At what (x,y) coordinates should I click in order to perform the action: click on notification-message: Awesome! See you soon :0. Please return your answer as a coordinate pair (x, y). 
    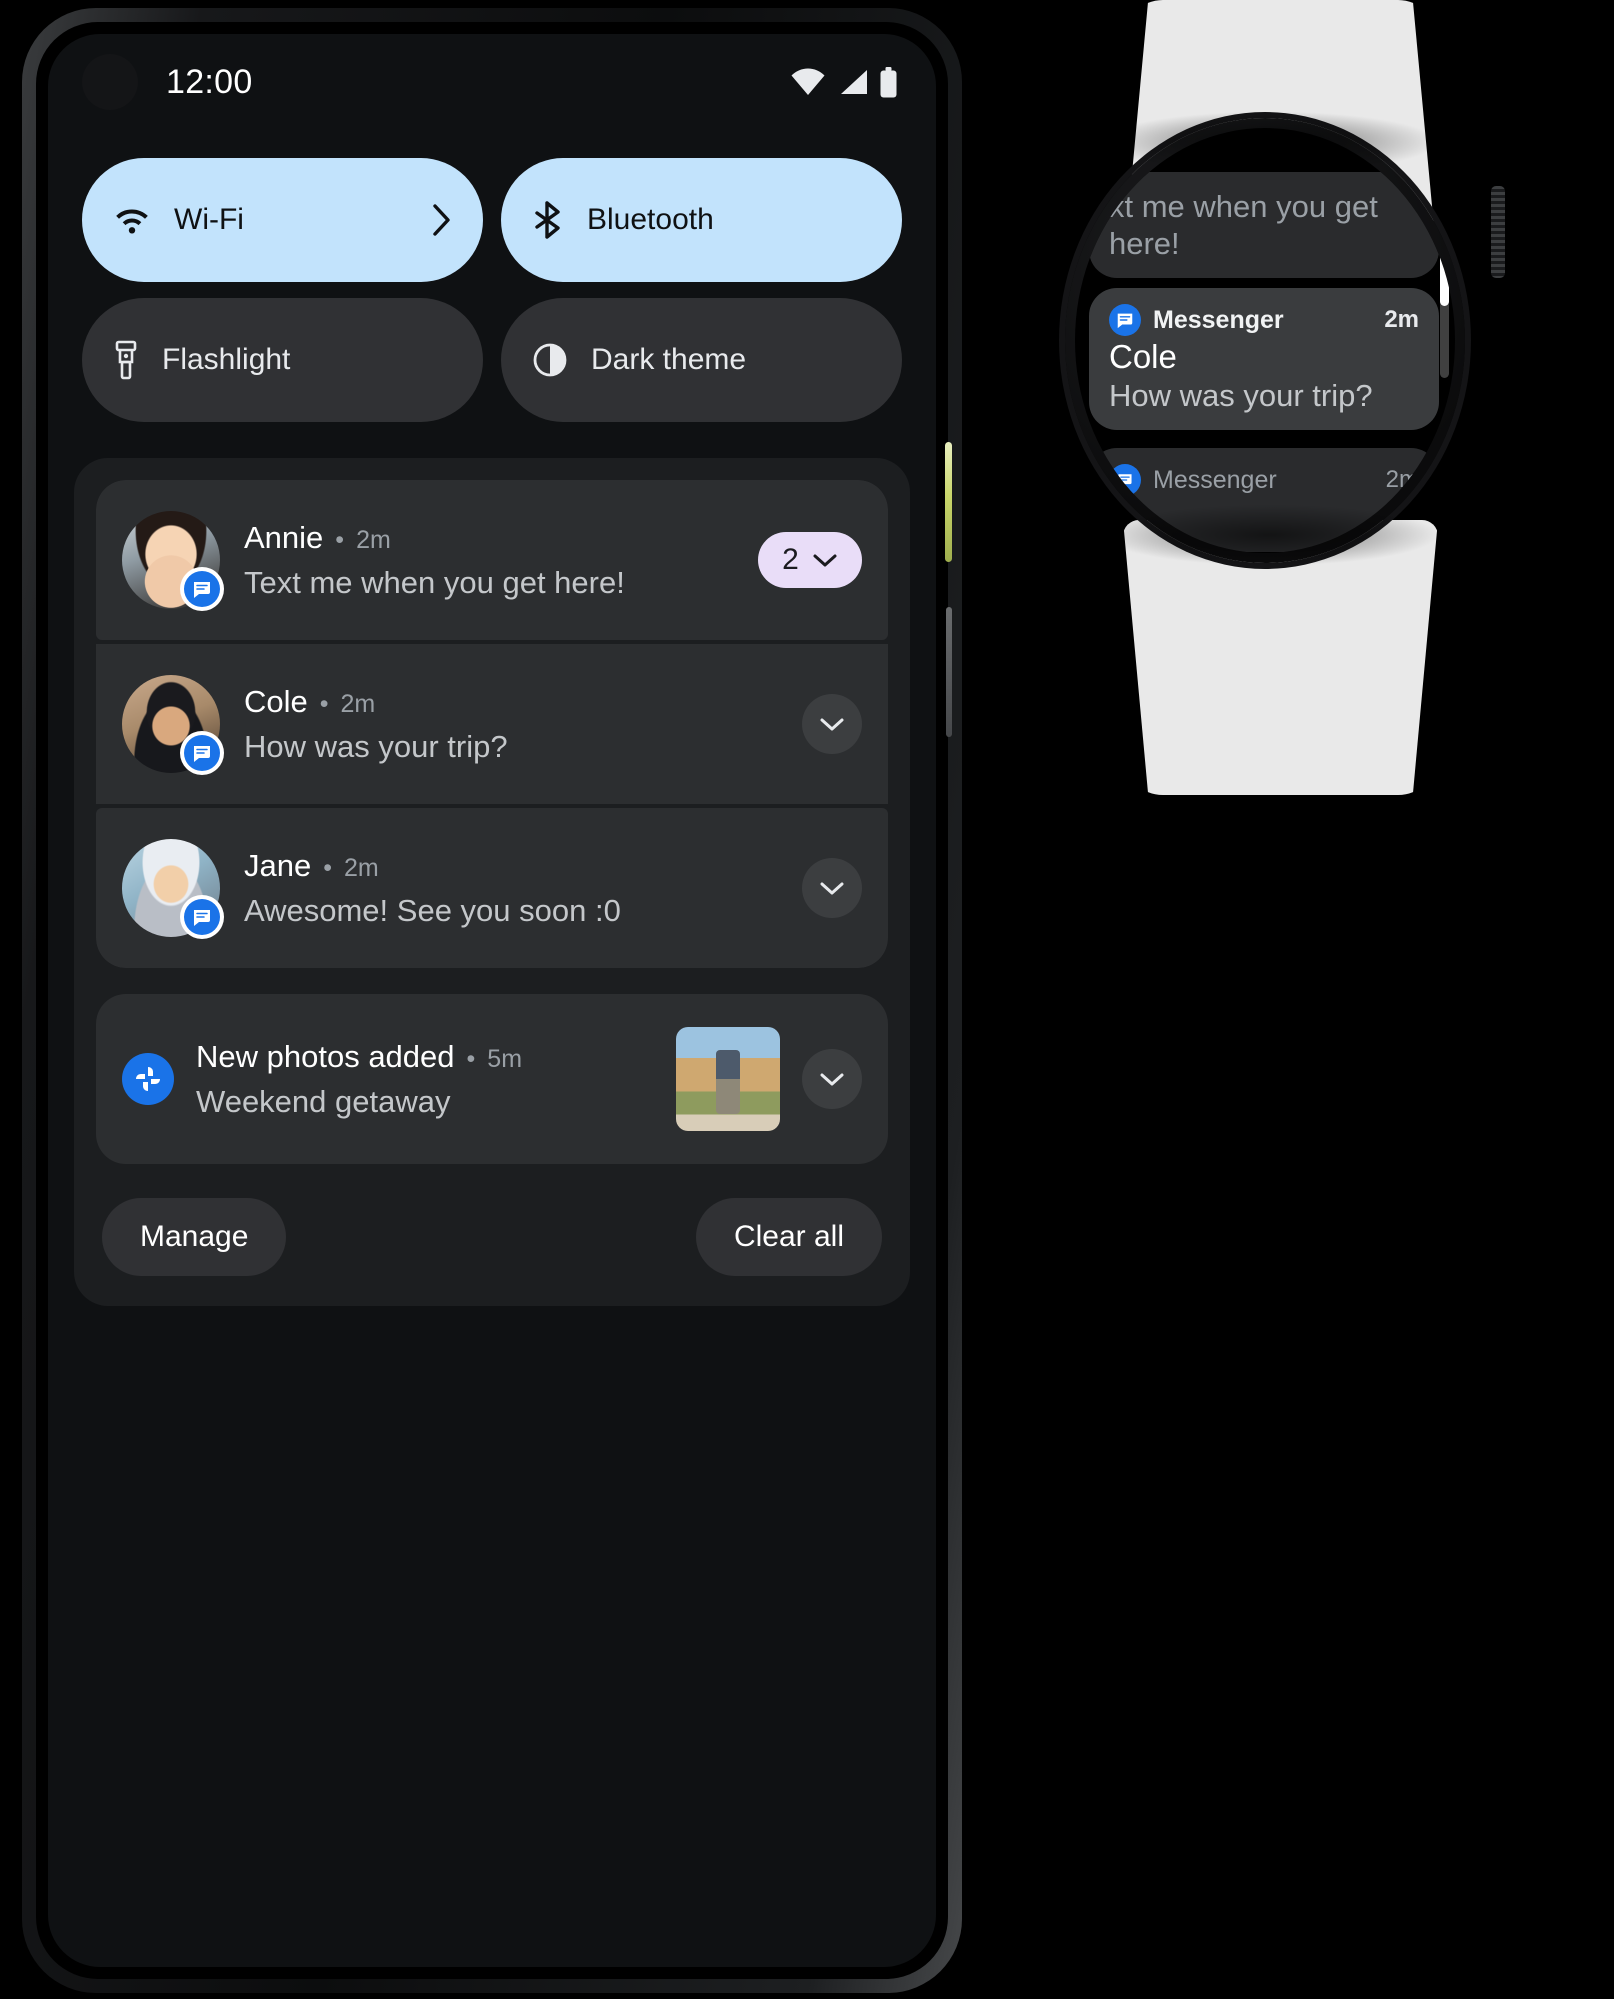
    Looking at the image, I should click on (432, 910).